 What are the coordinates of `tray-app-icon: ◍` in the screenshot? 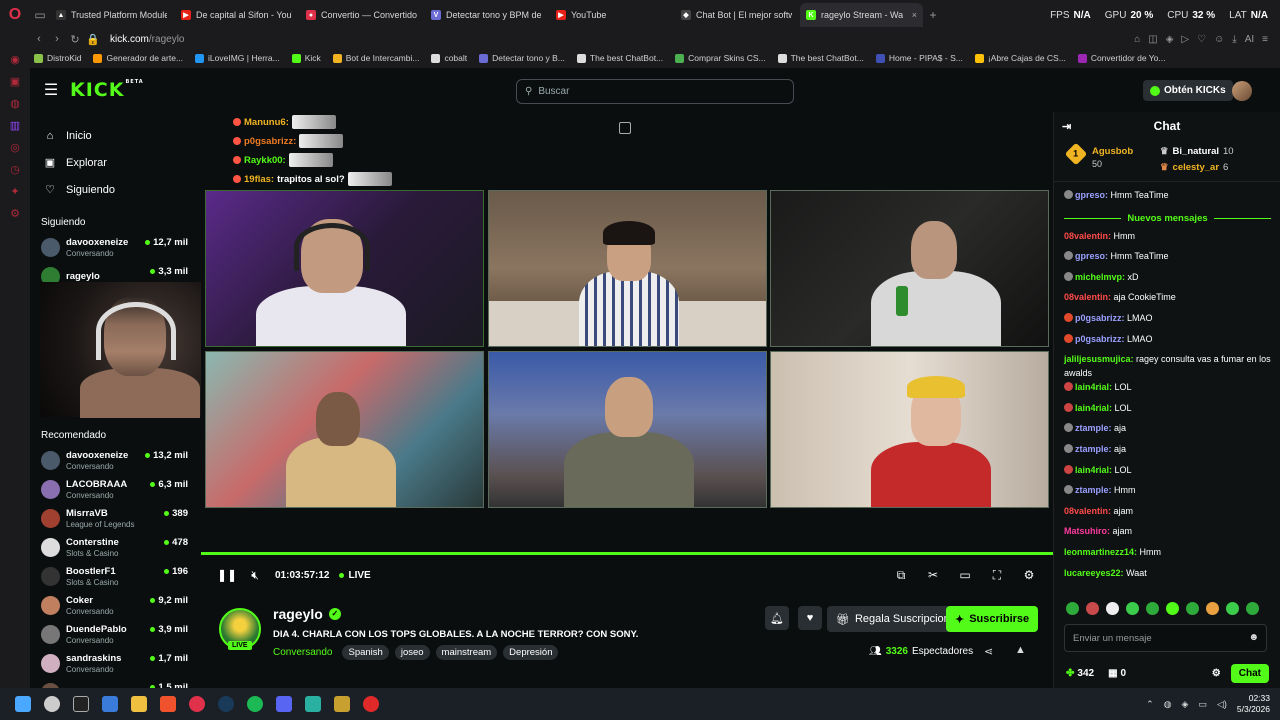 It's located at (1168, 704).